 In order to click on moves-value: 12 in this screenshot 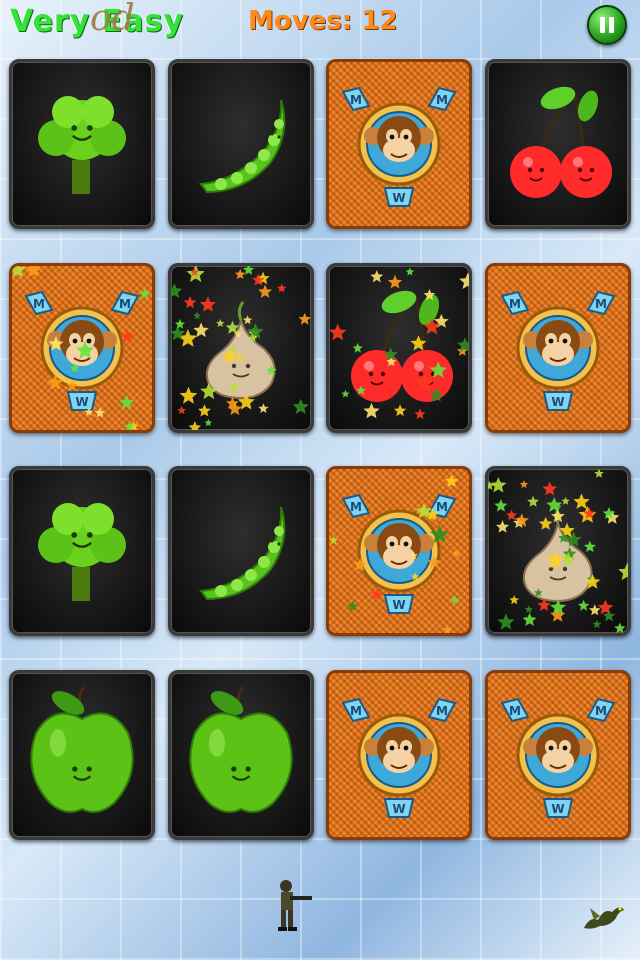, I will do `click(379, 21)`.